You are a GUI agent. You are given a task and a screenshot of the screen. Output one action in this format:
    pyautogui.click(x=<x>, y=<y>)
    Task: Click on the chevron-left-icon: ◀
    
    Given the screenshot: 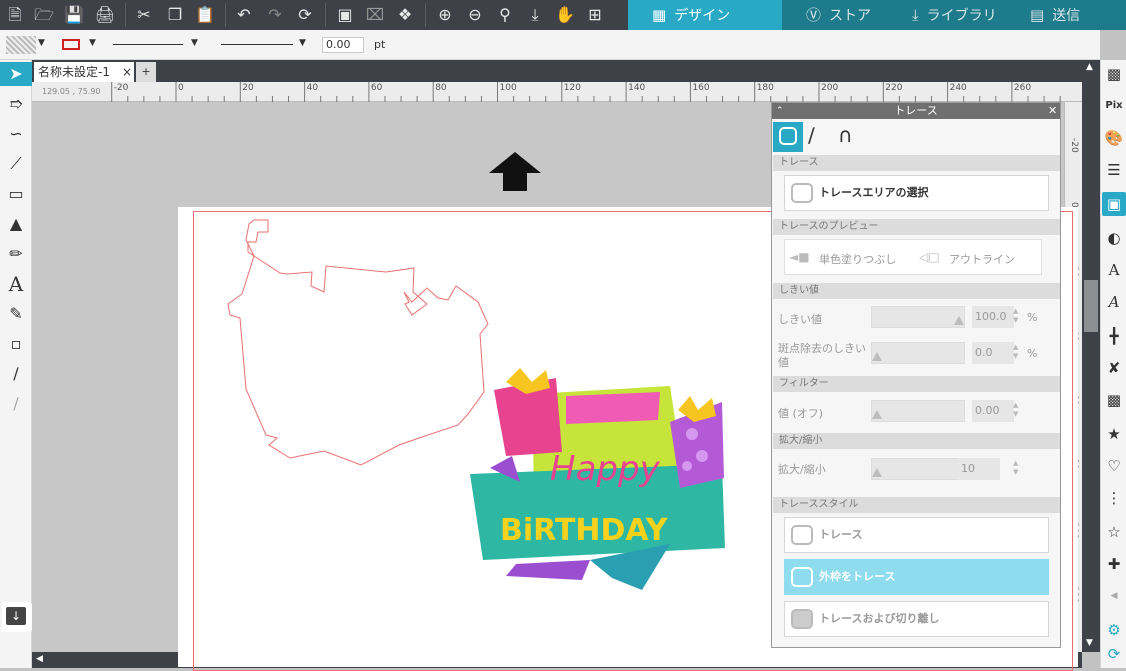 What is the action you would take?
    pyautogui.click(x=1114, y=596)
    